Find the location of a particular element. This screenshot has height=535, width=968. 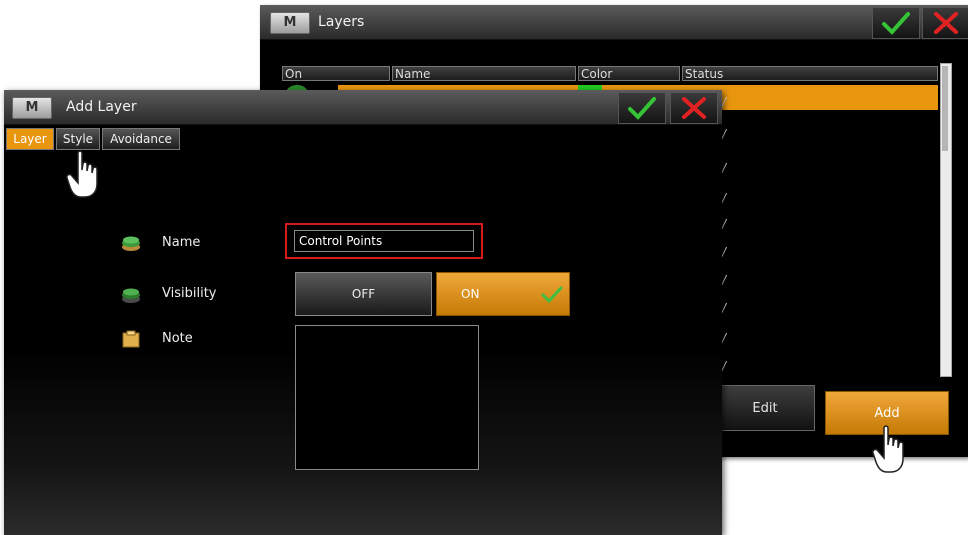

add-layer-confirm-button is located at coordinates (642, 108).